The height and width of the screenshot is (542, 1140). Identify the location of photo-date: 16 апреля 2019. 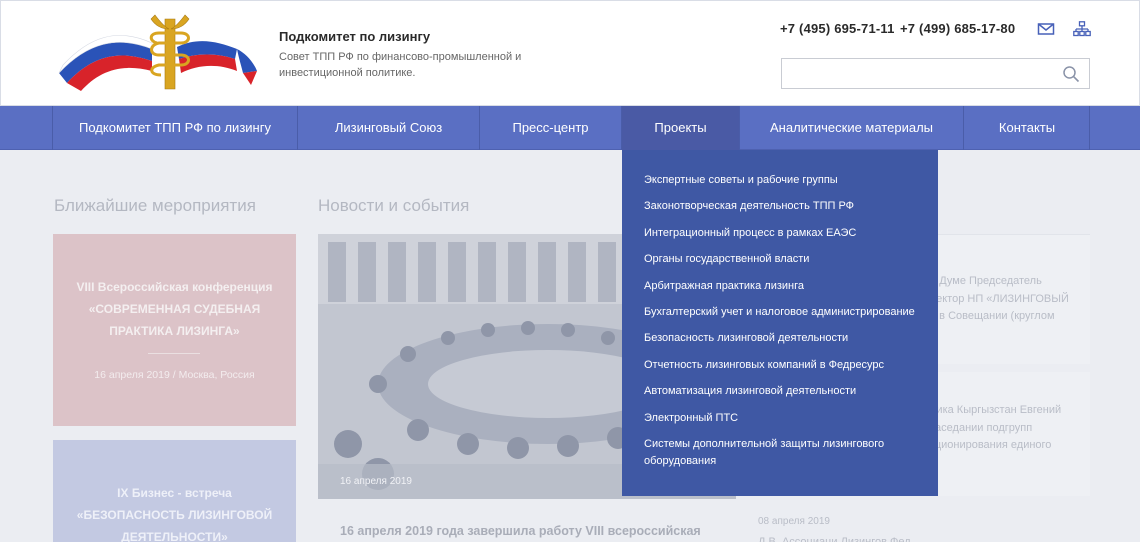
(376, 481).